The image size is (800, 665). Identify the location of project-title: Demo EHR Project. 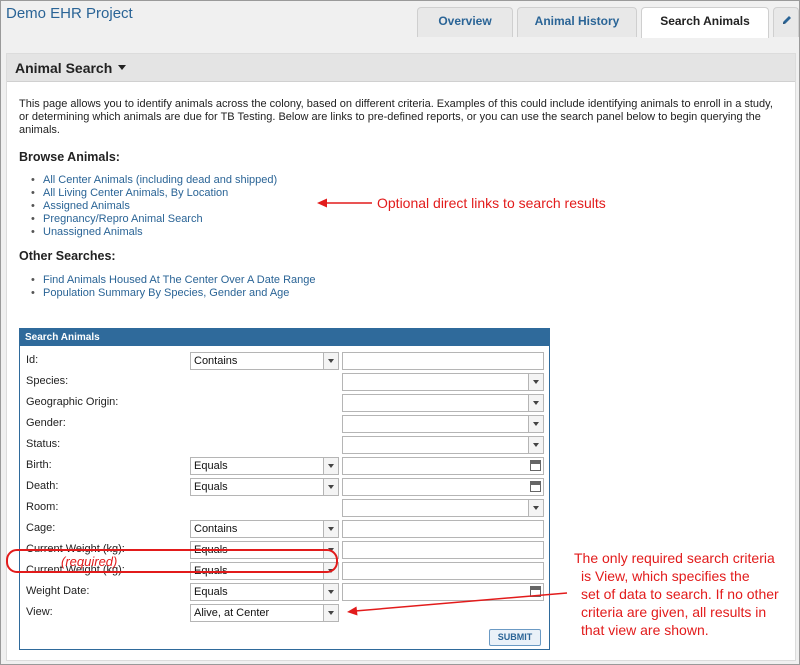
(69, 13).